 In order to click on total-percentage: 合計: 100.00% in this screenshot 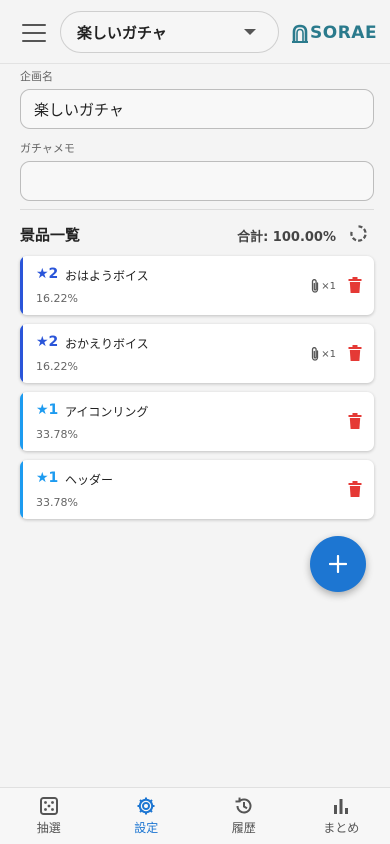, I will do `click(286, 237)`.